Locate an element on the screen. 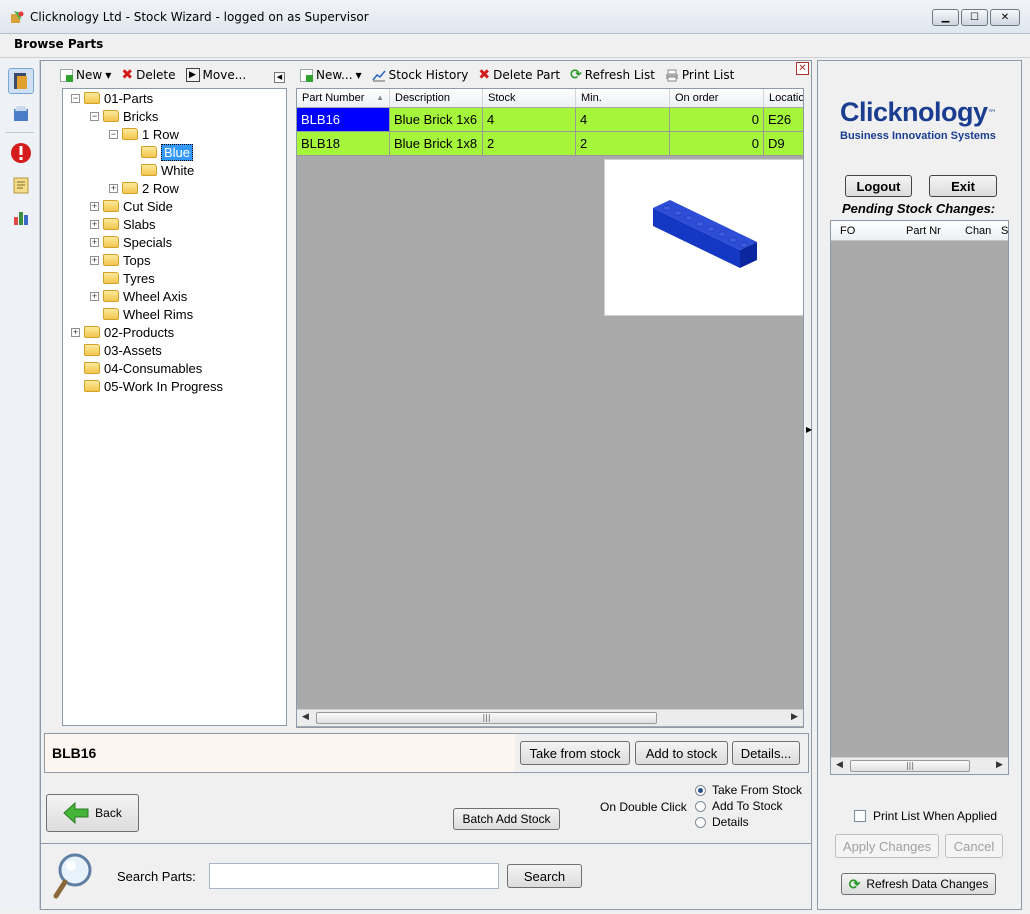 The image size is (1030, 914). tree-node: Blue is located at coordinates (161, 152).